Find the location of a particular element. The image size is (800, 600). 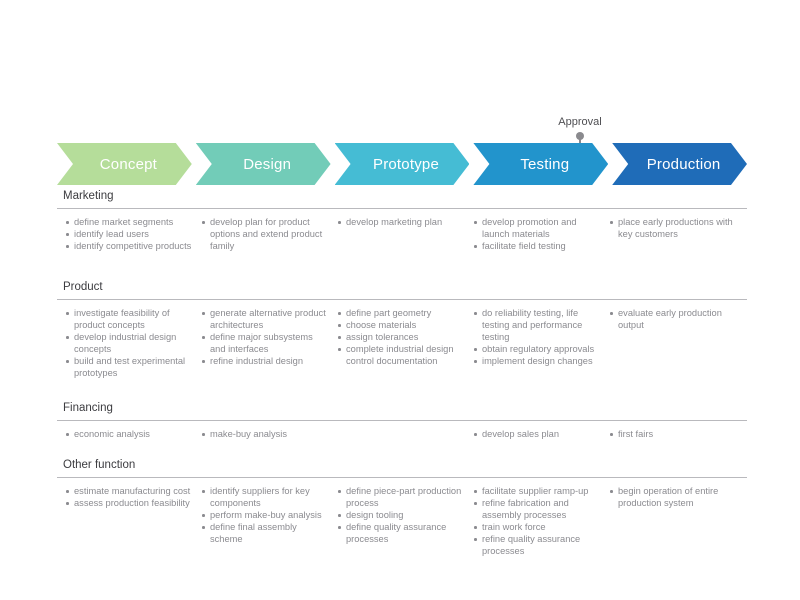

function-row-heading: Financing is located at coordinates (88, 408).